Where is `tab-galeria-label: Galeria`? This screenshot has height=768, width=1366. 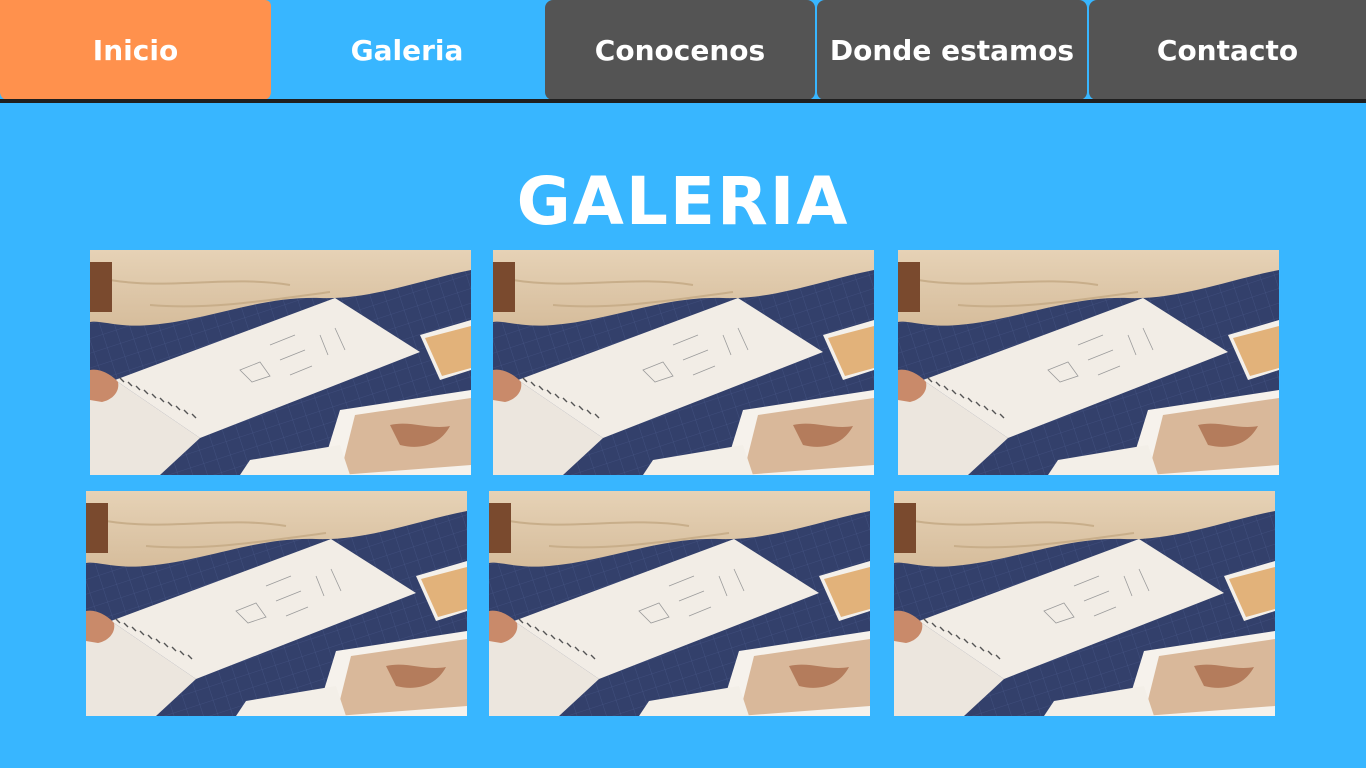
tab-galeria-label: Galeria is located at coordinates (407, 50).